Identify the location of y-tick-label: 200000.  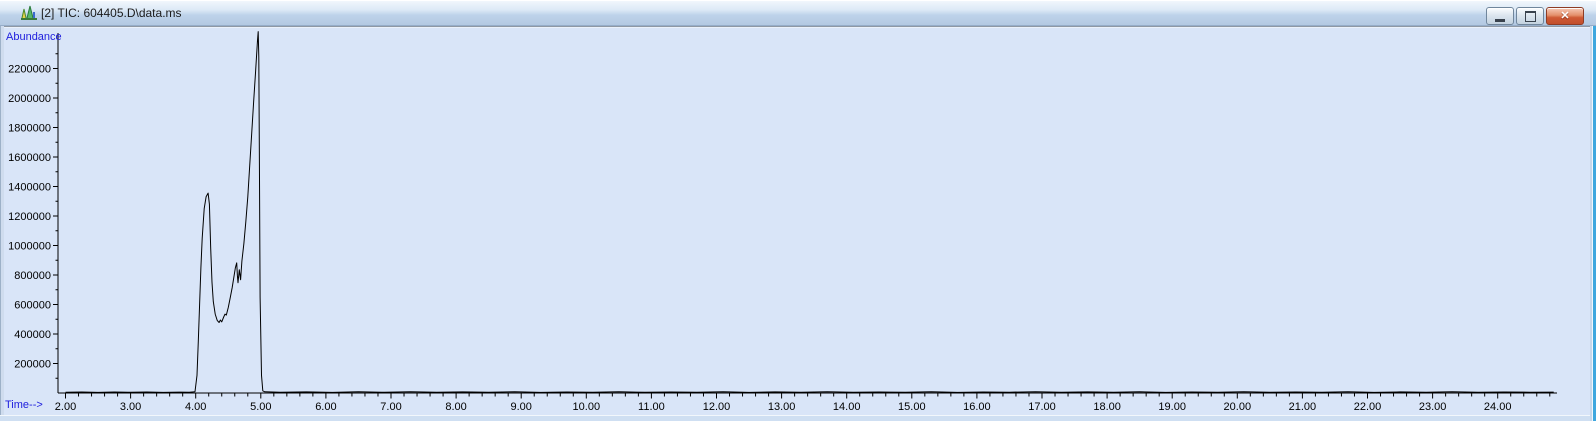
(32, 365).